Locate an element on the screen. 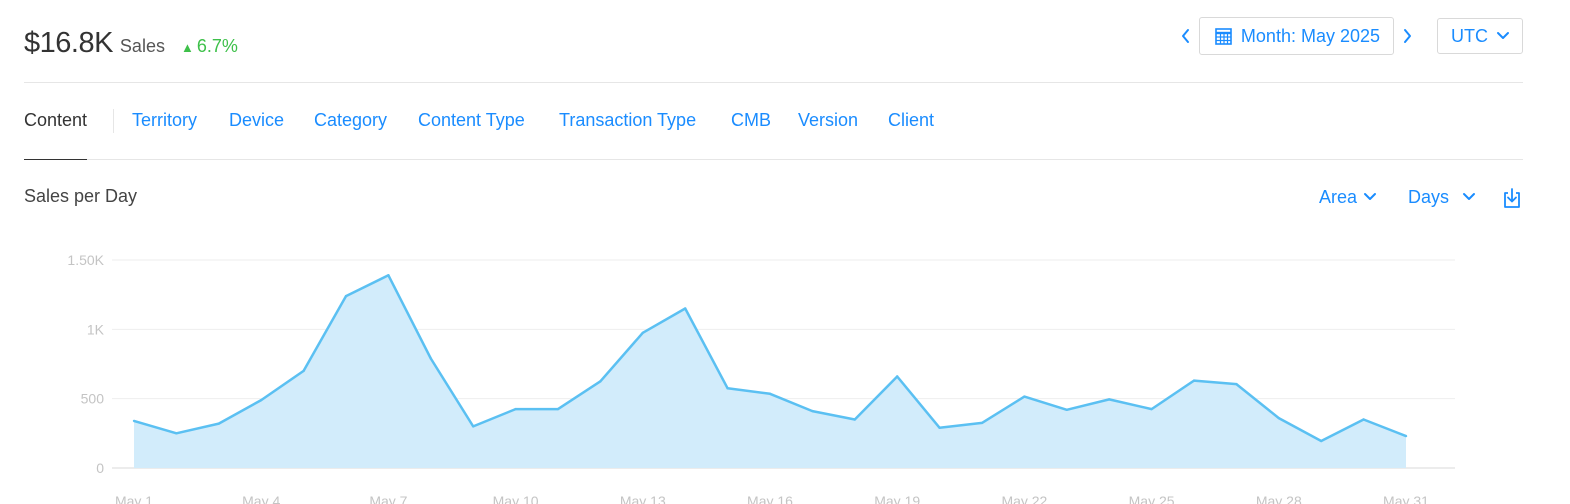  x-tick-label: May 25 is located at coordinates (1152, 498).